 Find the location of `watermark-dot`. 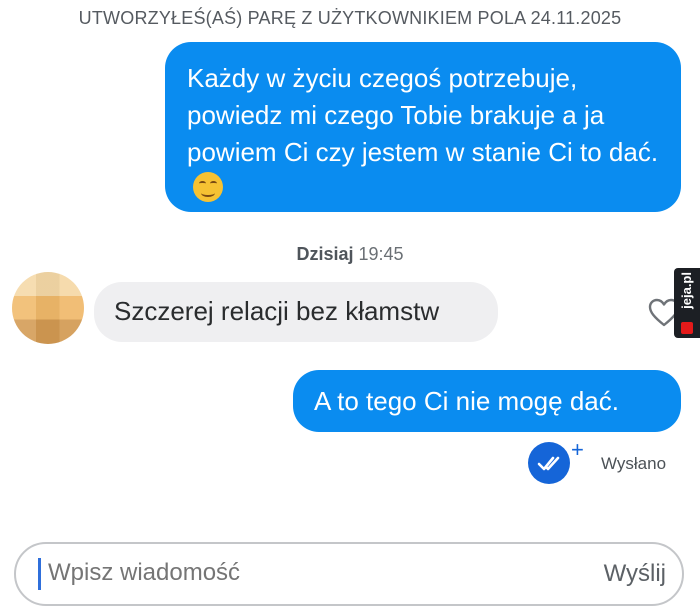

watermark-dot is located at coordinates (687, 328).